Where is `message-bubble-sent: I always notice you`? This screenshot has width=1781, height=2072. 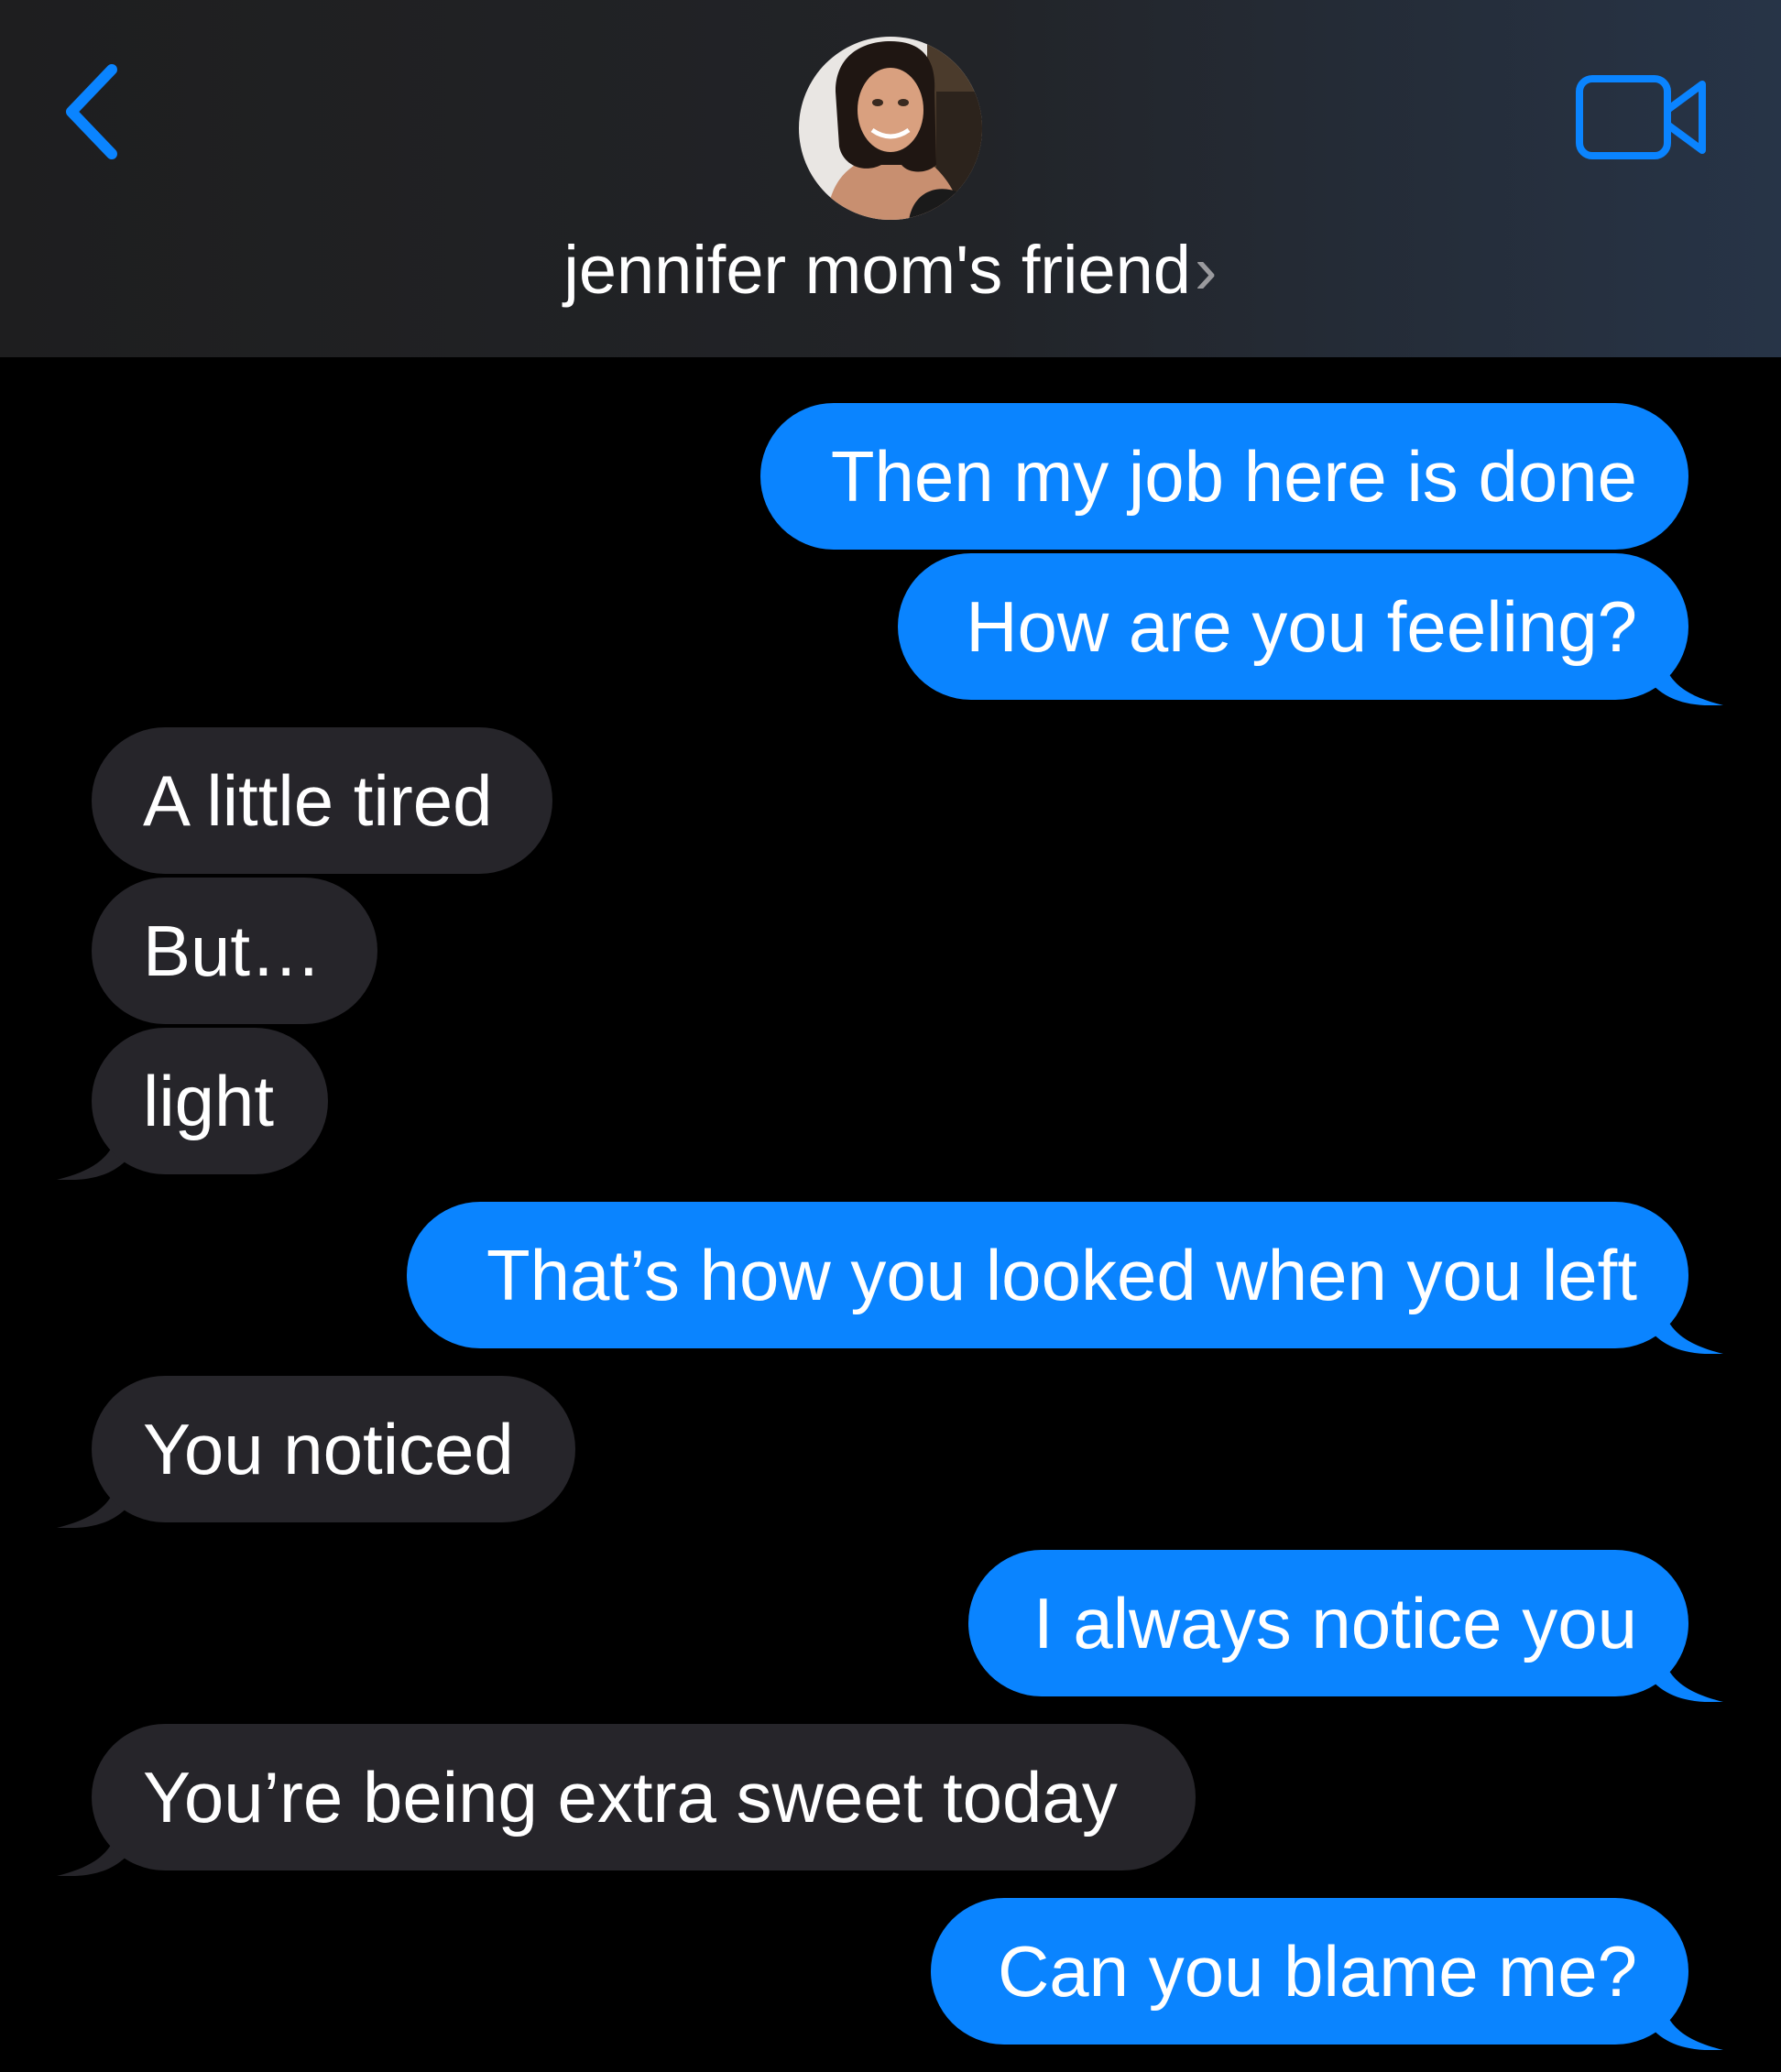
message-bubble-sent: I always notice you is located at coordinates (1345, 1626).